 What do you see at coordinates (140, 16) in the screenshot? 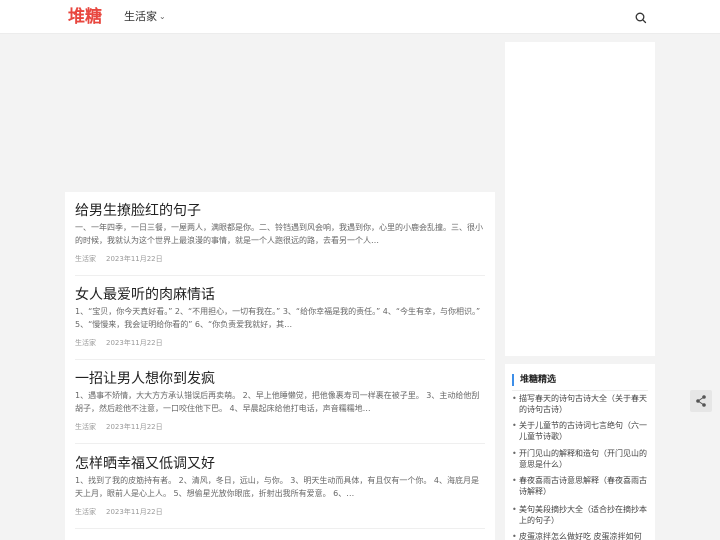
I see `nav-item-label: 生活家` at bounding box center [140, 16].